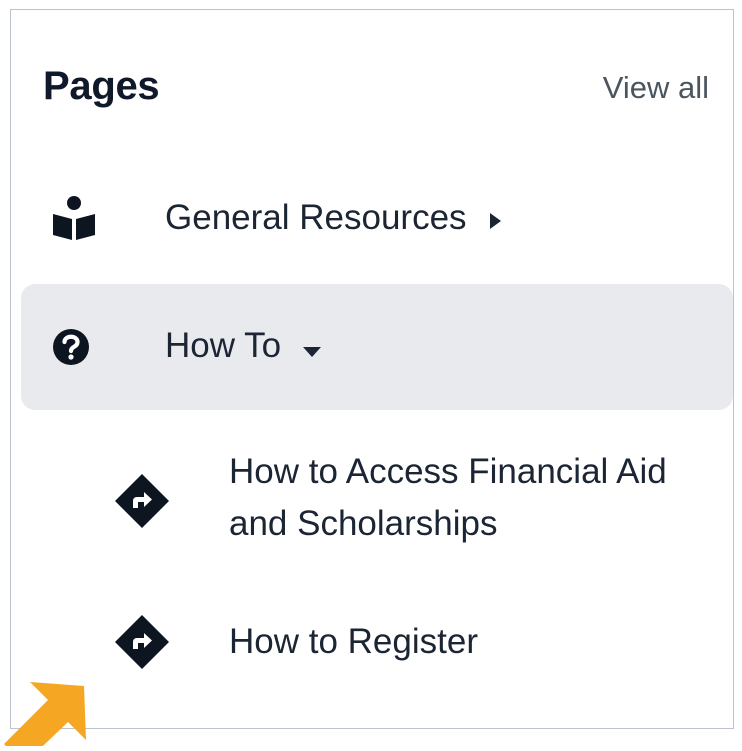 Image resolution: width=742 pixels, height=751 pixels. What do you see at coordinates (74, 219) in the screenshot?
I see `book-reader-icon` at bounding box center [74, 219].